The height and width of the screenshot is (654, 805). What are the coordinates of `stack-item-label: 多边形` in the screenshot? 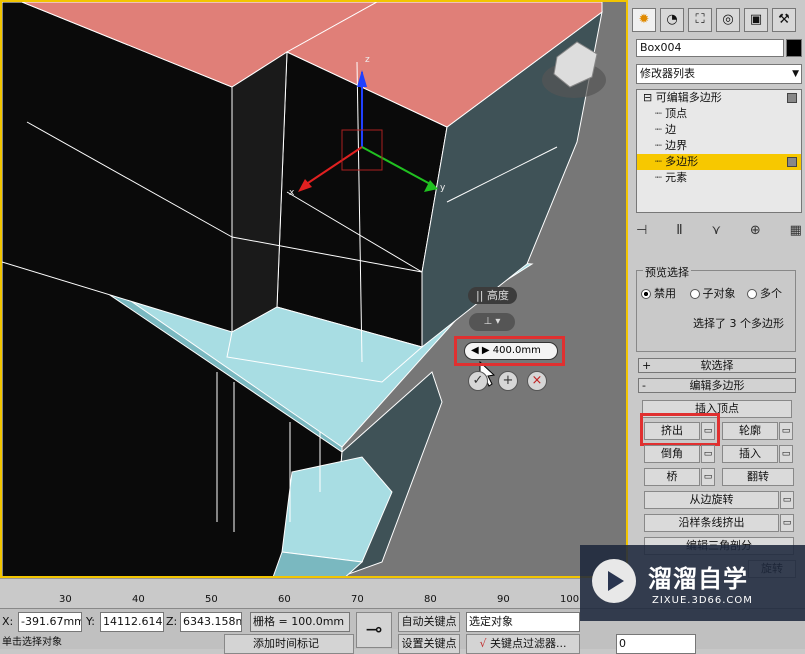 It's located at (682, 161).